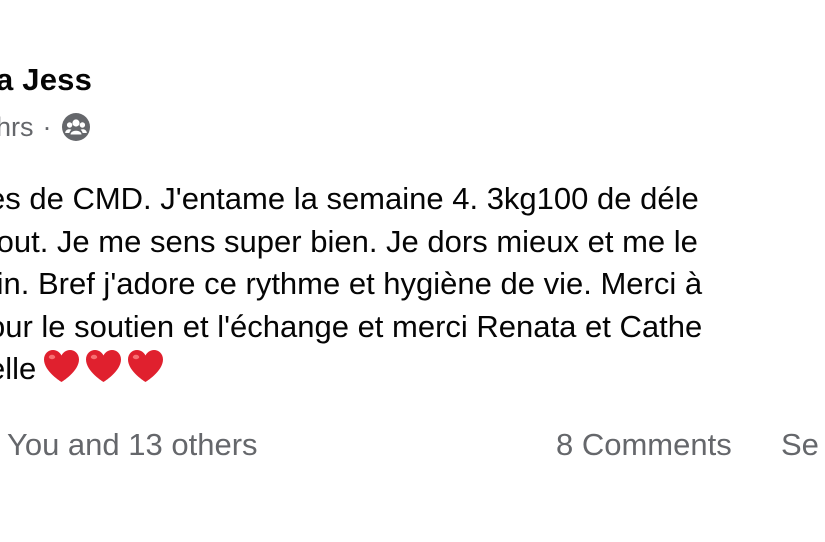  I want to click on heart-emoji-group, so click(105, 372).